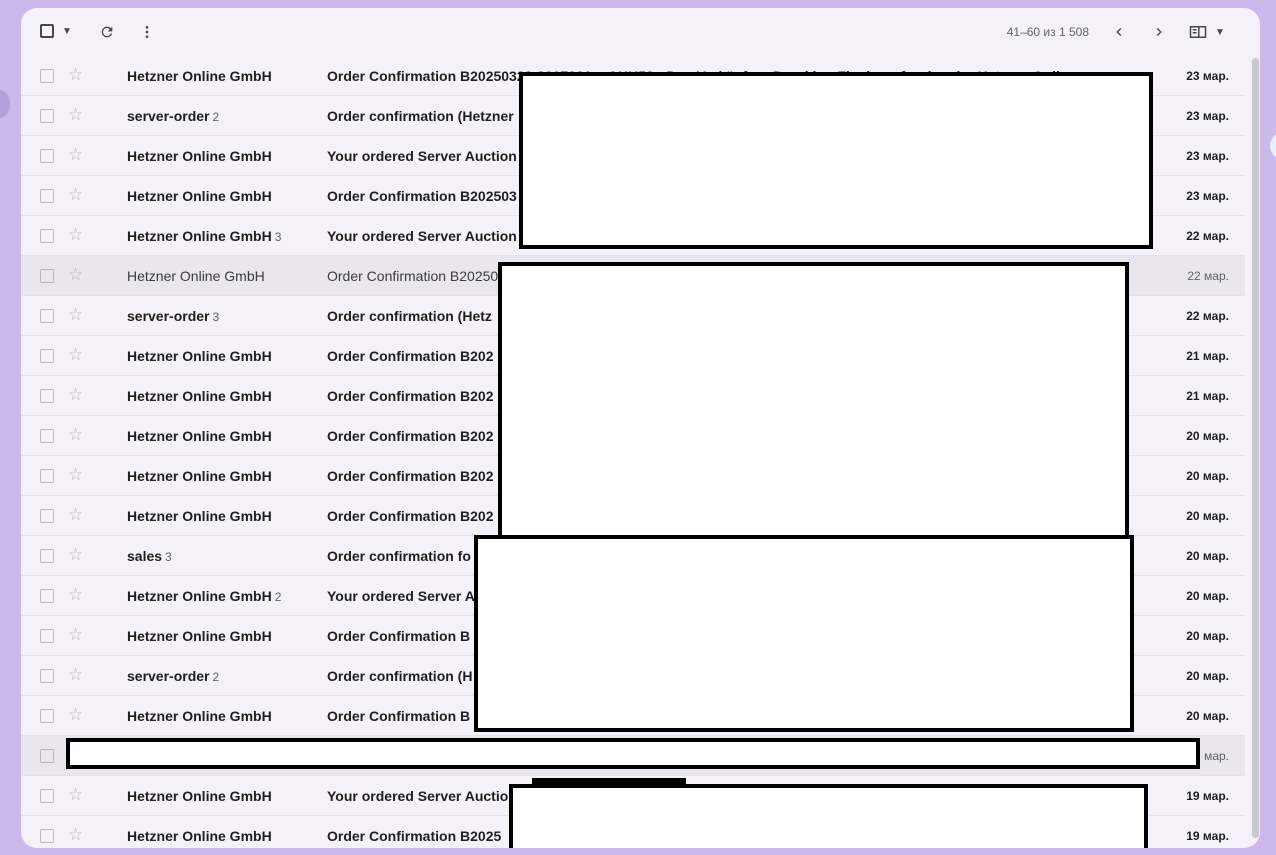 Image resolution: width=1276 pixels, height=855 pixels. I want to click on refresh-button, so click(107, 32).